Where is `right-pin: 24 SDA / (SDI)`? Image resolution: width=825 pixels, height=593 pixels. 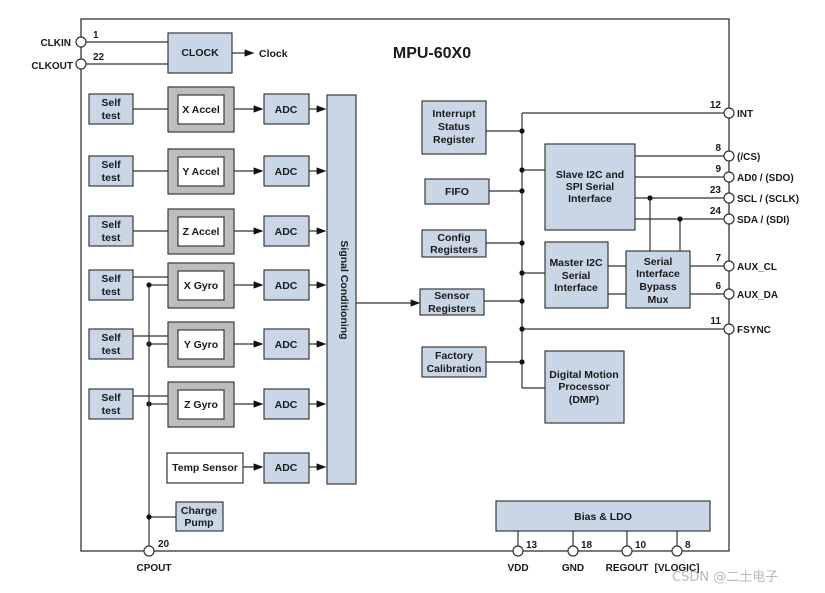
right-pin: 24 SDA / (SDI) is located at coordinates (750, 216).